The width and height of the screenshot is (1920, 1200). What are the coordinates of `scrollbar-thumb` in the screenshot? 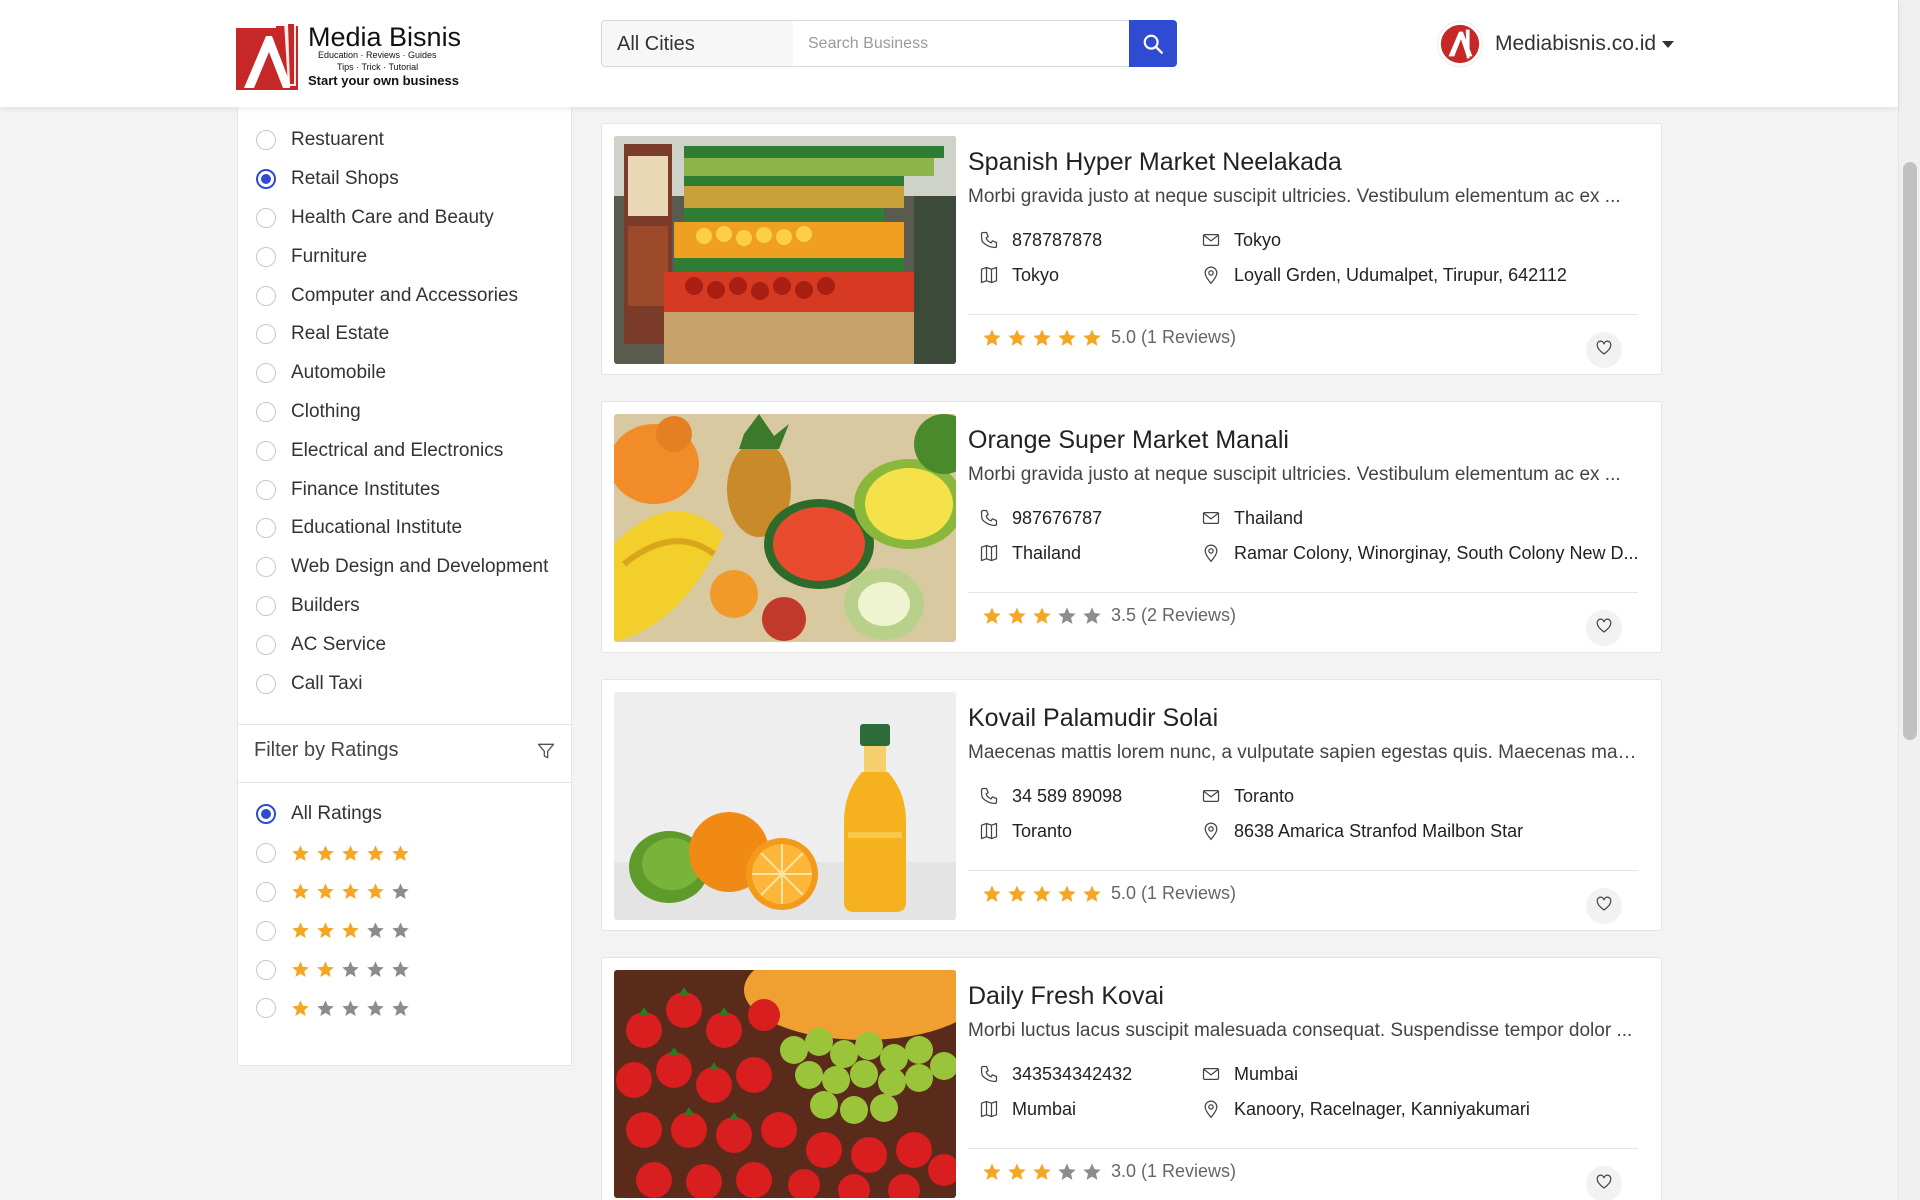 It's located at (1910, 451).